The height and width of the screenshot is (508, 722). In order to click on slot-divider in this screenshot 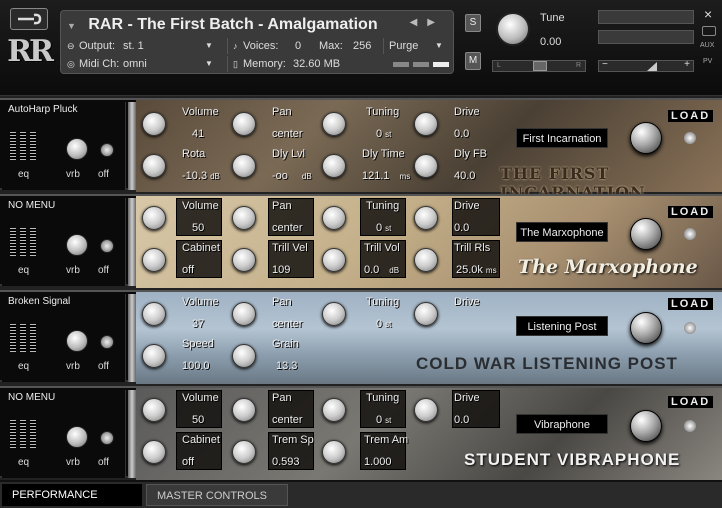, I will do `click(132, 338)`.